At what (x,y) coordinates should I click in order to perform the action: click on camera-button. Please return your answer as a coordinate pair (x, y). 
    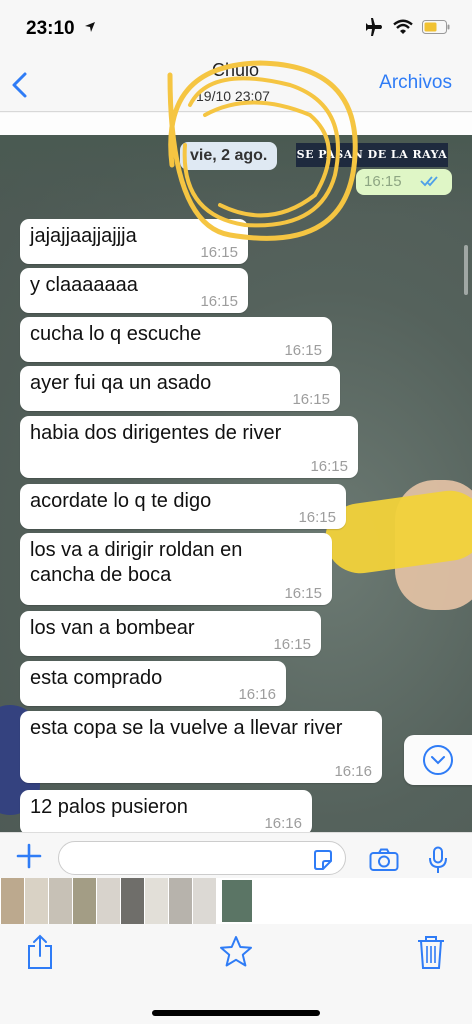
    Looking at the image, I should click on (384, 862).